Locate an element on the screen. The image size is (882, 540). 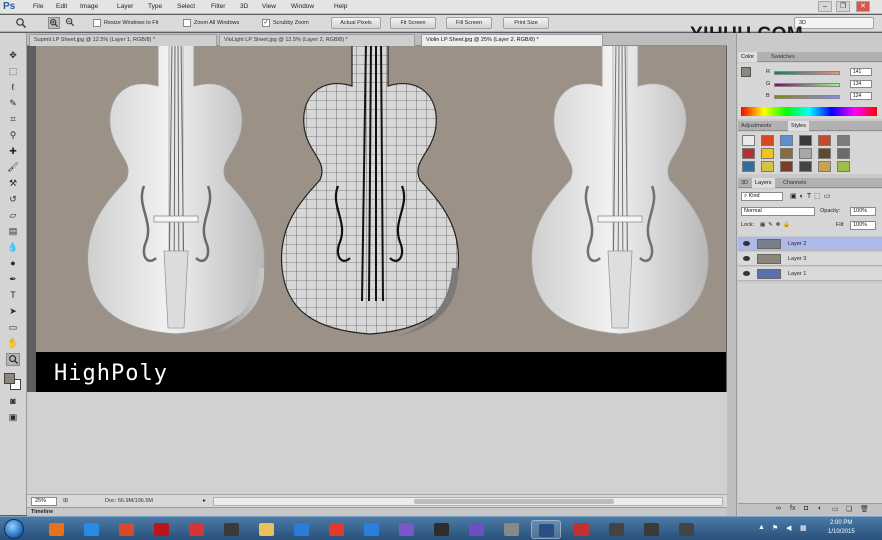
blend-mode-select: Normal is located at coordinates (778, 211).